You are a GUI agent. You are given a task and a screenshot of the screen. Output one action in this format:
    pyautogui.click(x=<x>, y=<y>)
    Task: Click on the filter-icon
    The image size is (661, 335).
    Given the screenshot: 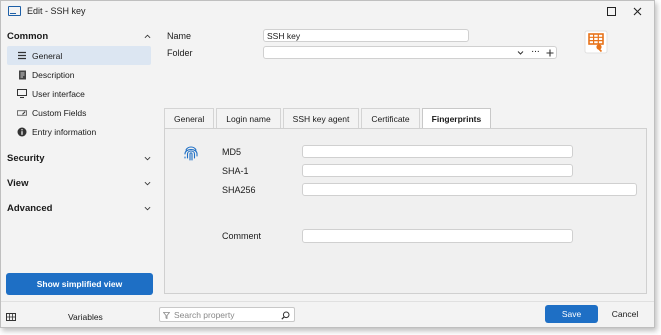 What is the action you would take?
    pyautogui.click(x=166, y=315)
    